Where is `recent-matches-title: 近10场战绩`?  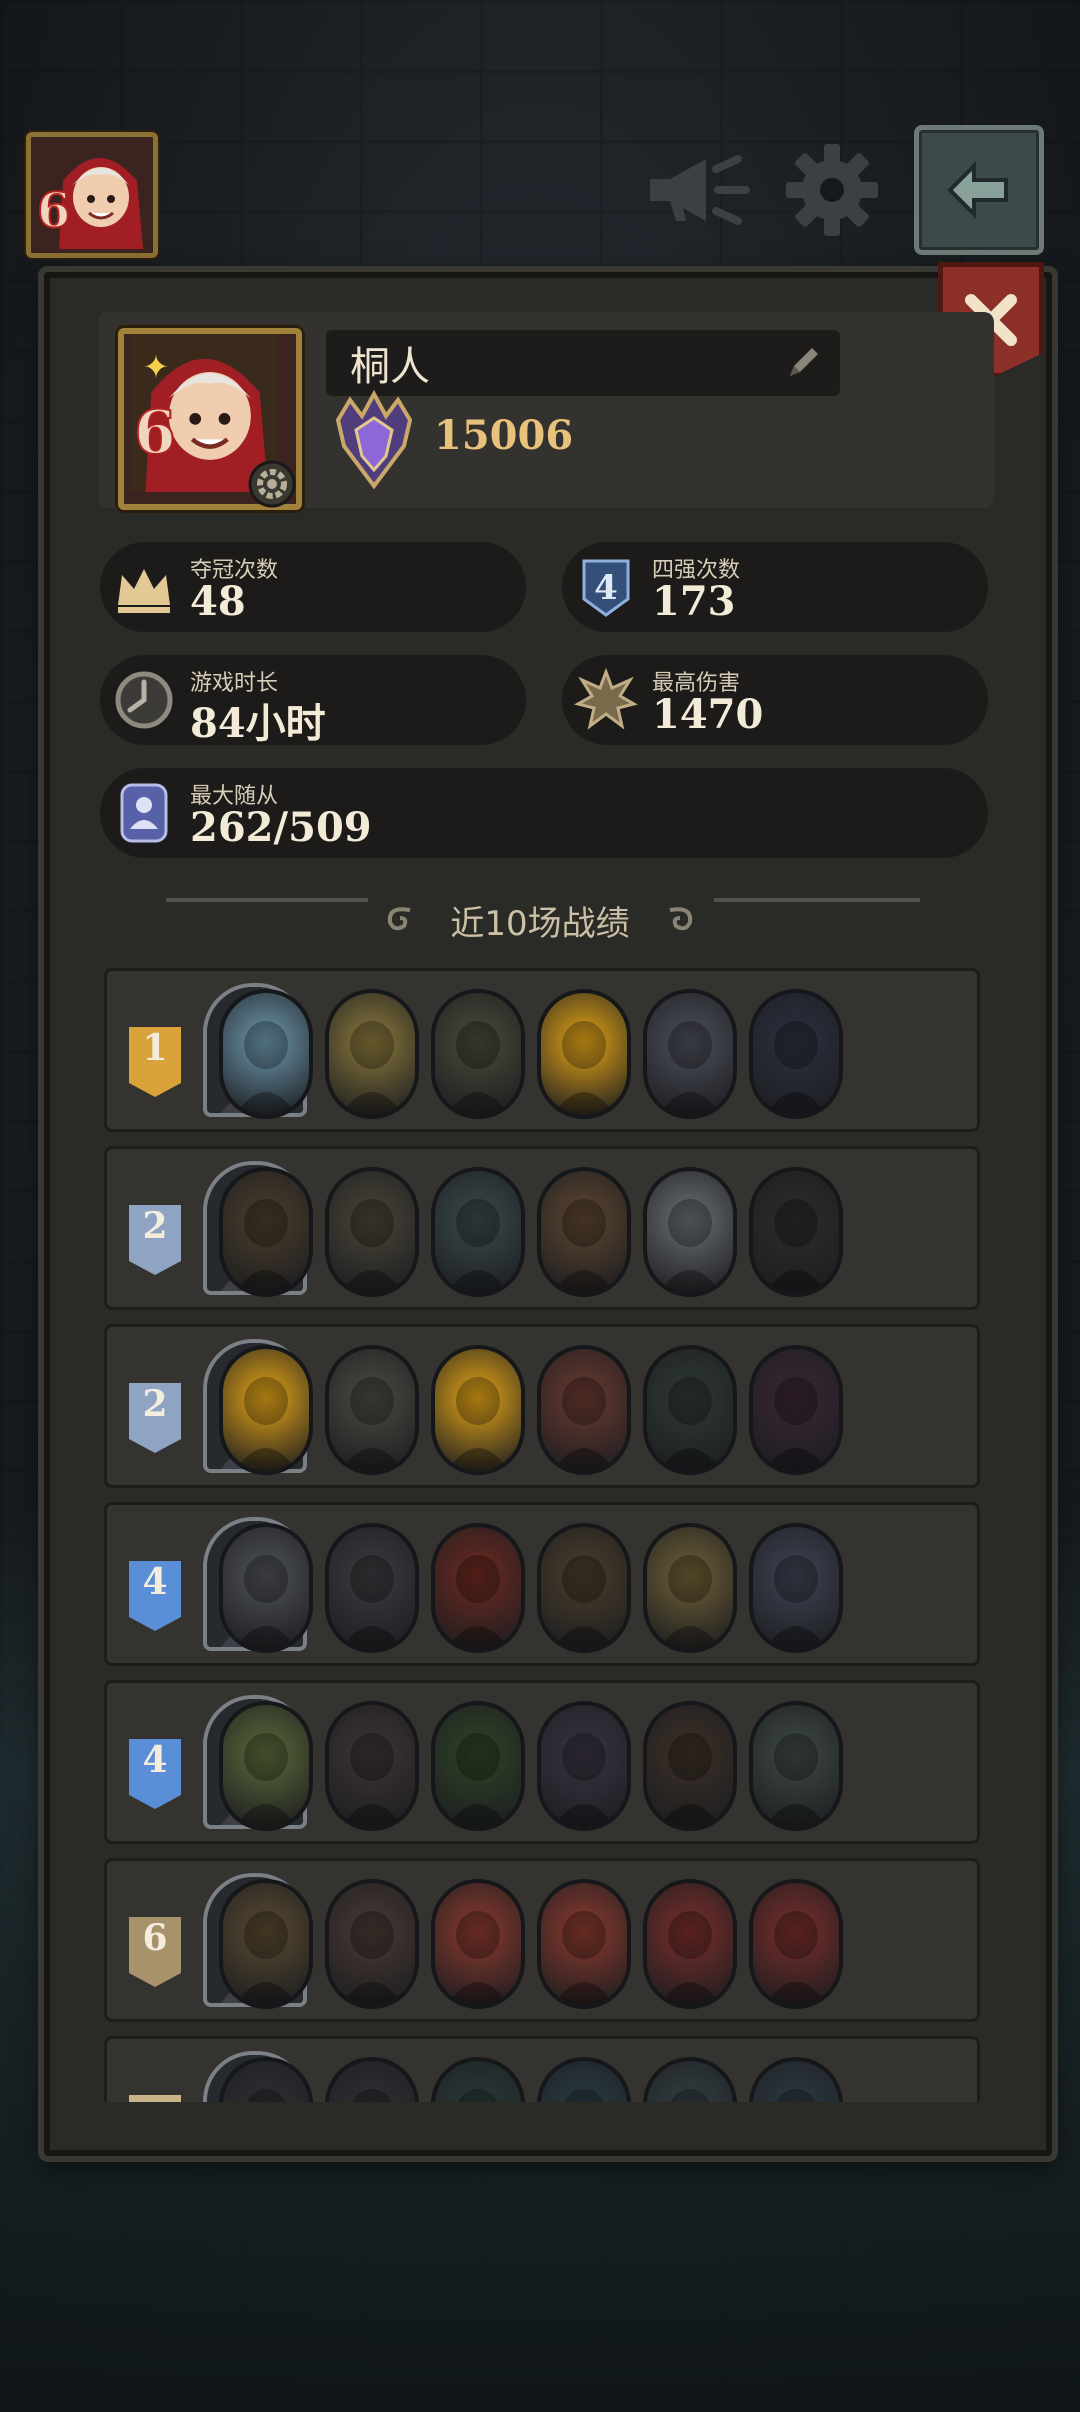
recent-matches-title: 近10场战绩 is located at coordinates (540, 924).